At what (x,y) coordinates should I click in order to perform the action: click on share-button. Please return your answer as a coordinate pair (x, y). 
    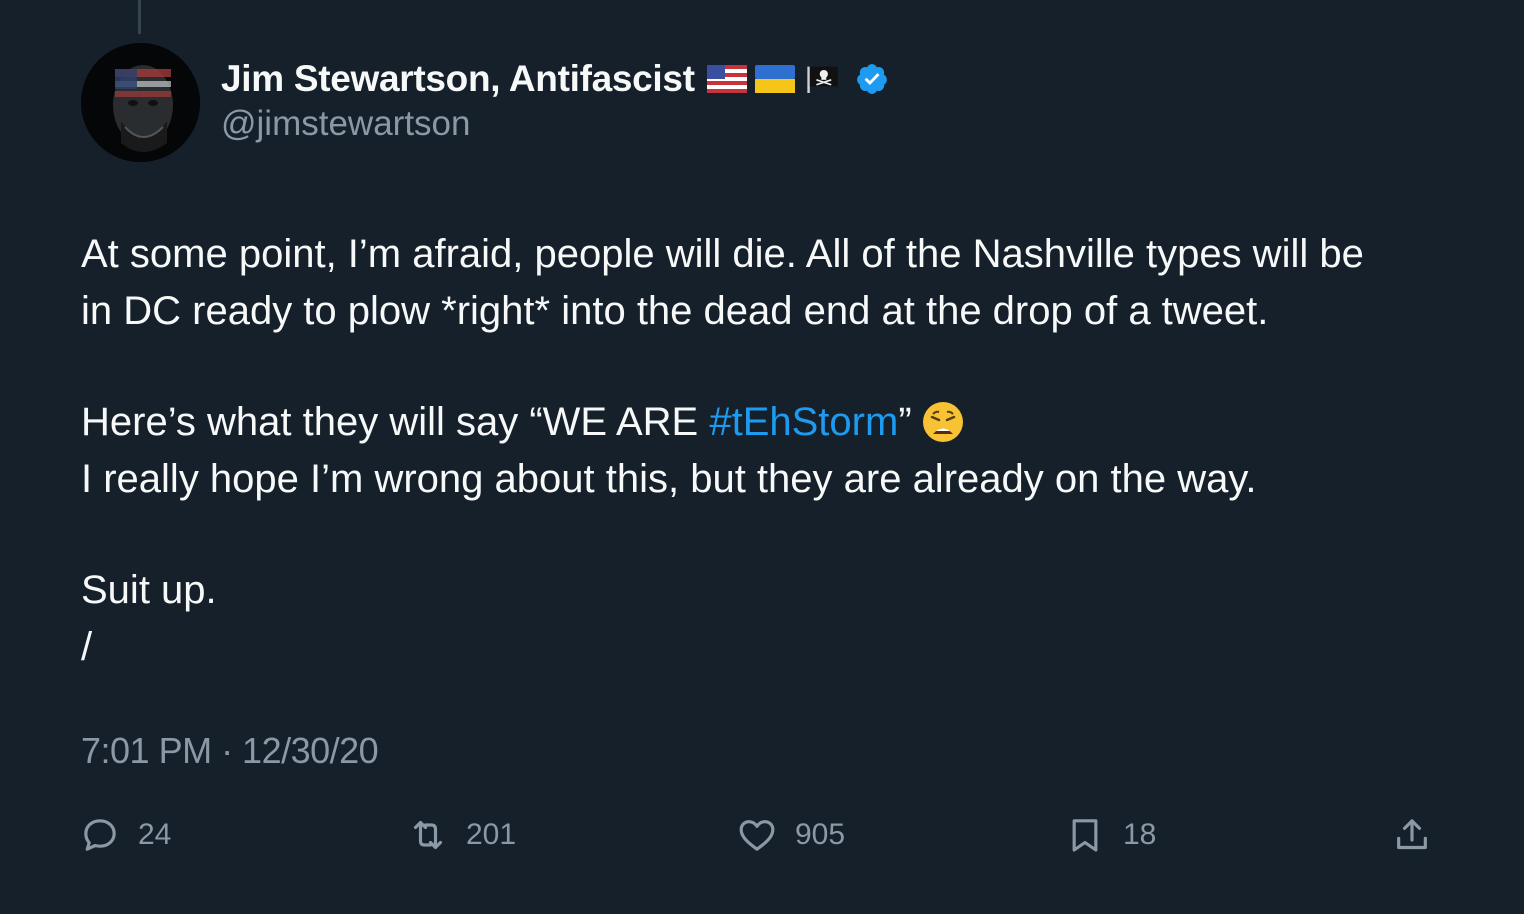
    Looking at the image, I should click on (1412, 835).